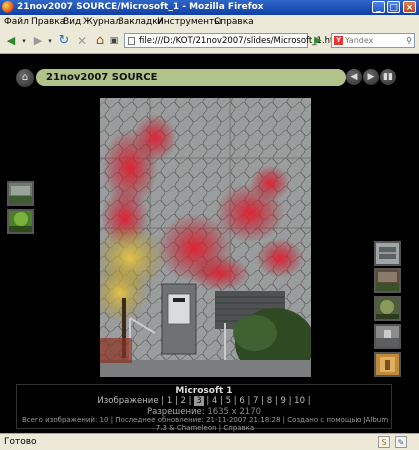 The width and height of the screenshot is (419, 450). What do you see at coordinates (100, 41) in the screenshot?
I see `home-icon: ⌂` at bounding box center [100, 41].